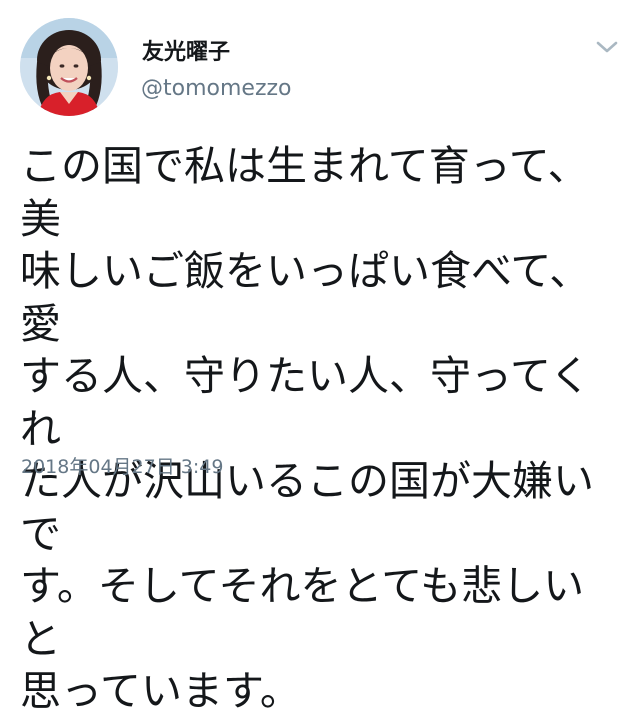 The height and width of the screenshot is (718, 640). I want to click on tweet-timestamp: 2018年04月27日 3:49, so click(122, 465).